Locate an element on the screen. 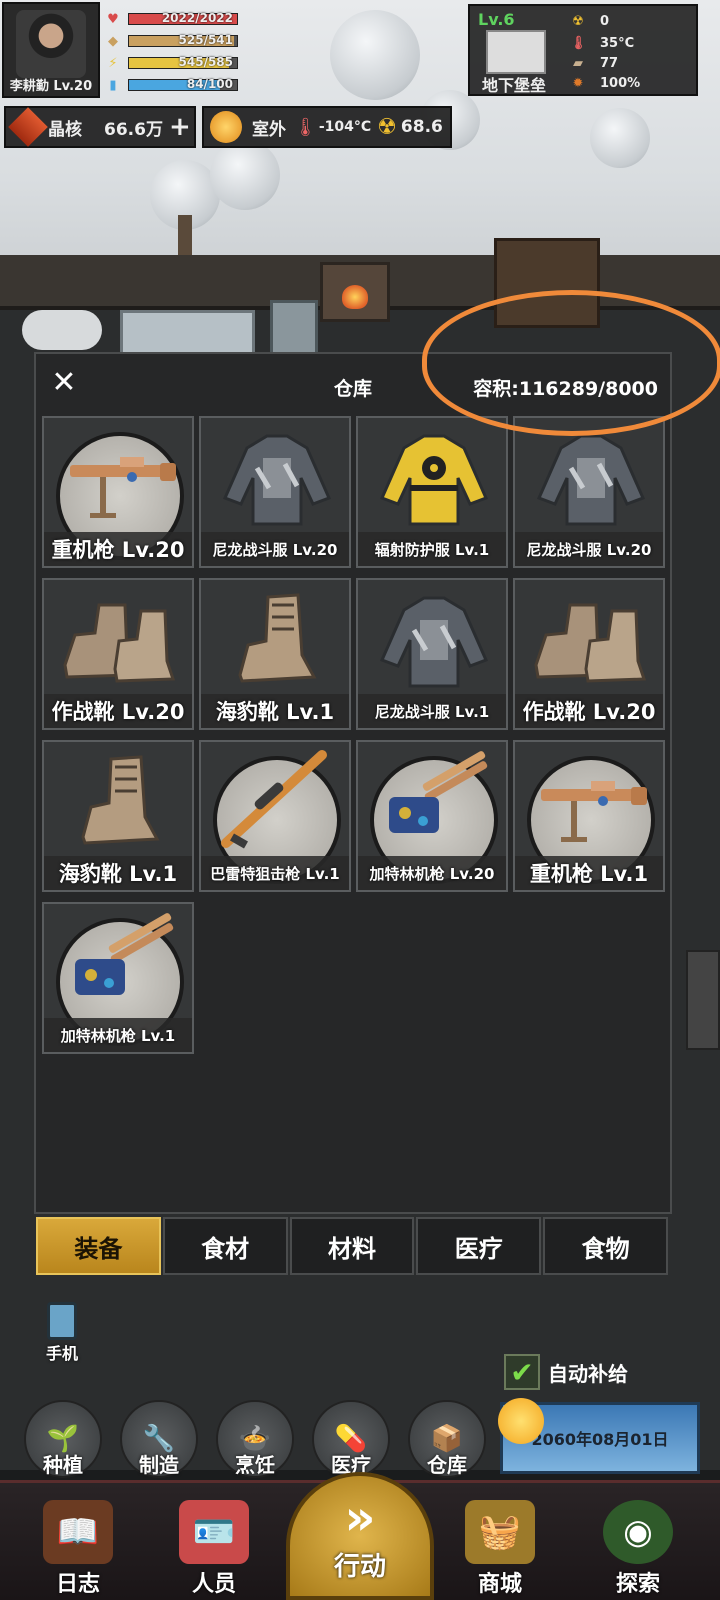 The height and width of the screenshot is (1600, 720). action-label: 行动 is located at coordinates (359, 1566).